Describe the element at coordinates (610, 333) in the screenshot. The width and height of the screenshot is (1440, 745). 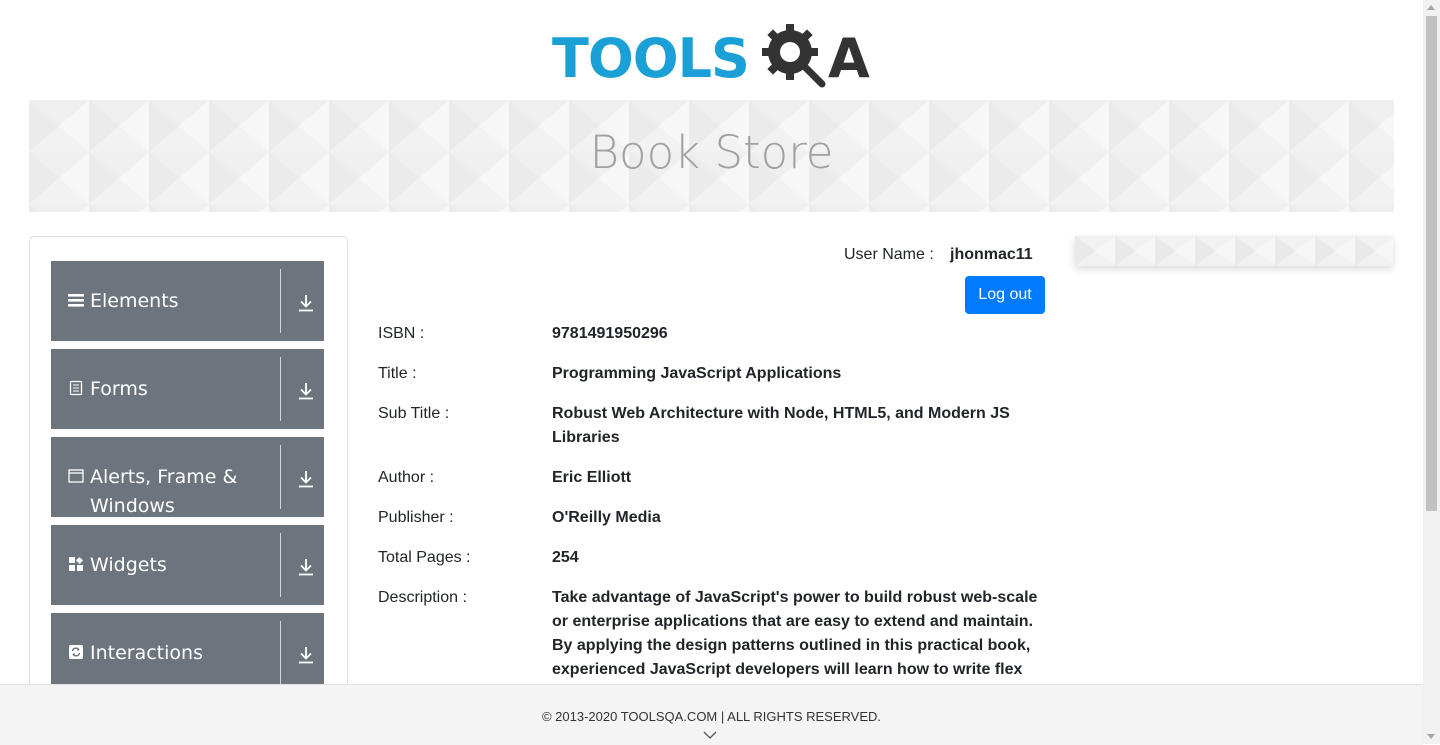
I see `field-value: 9781491950296` at that location.